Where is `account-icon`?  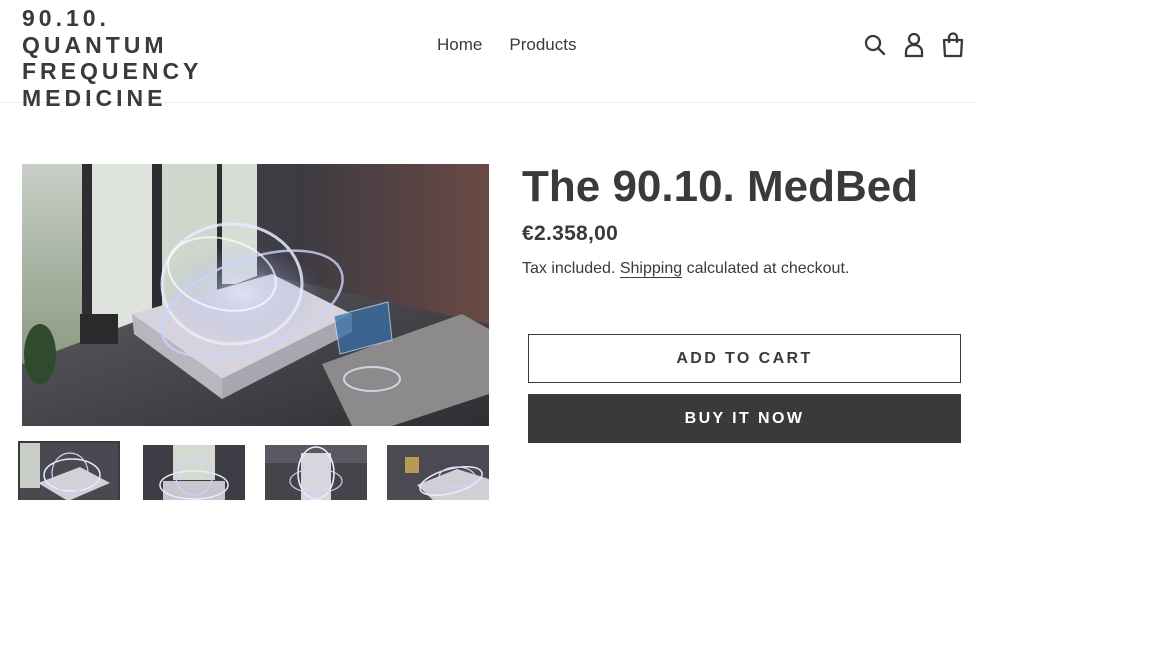 account-icon is located at coordinates (913, 45).